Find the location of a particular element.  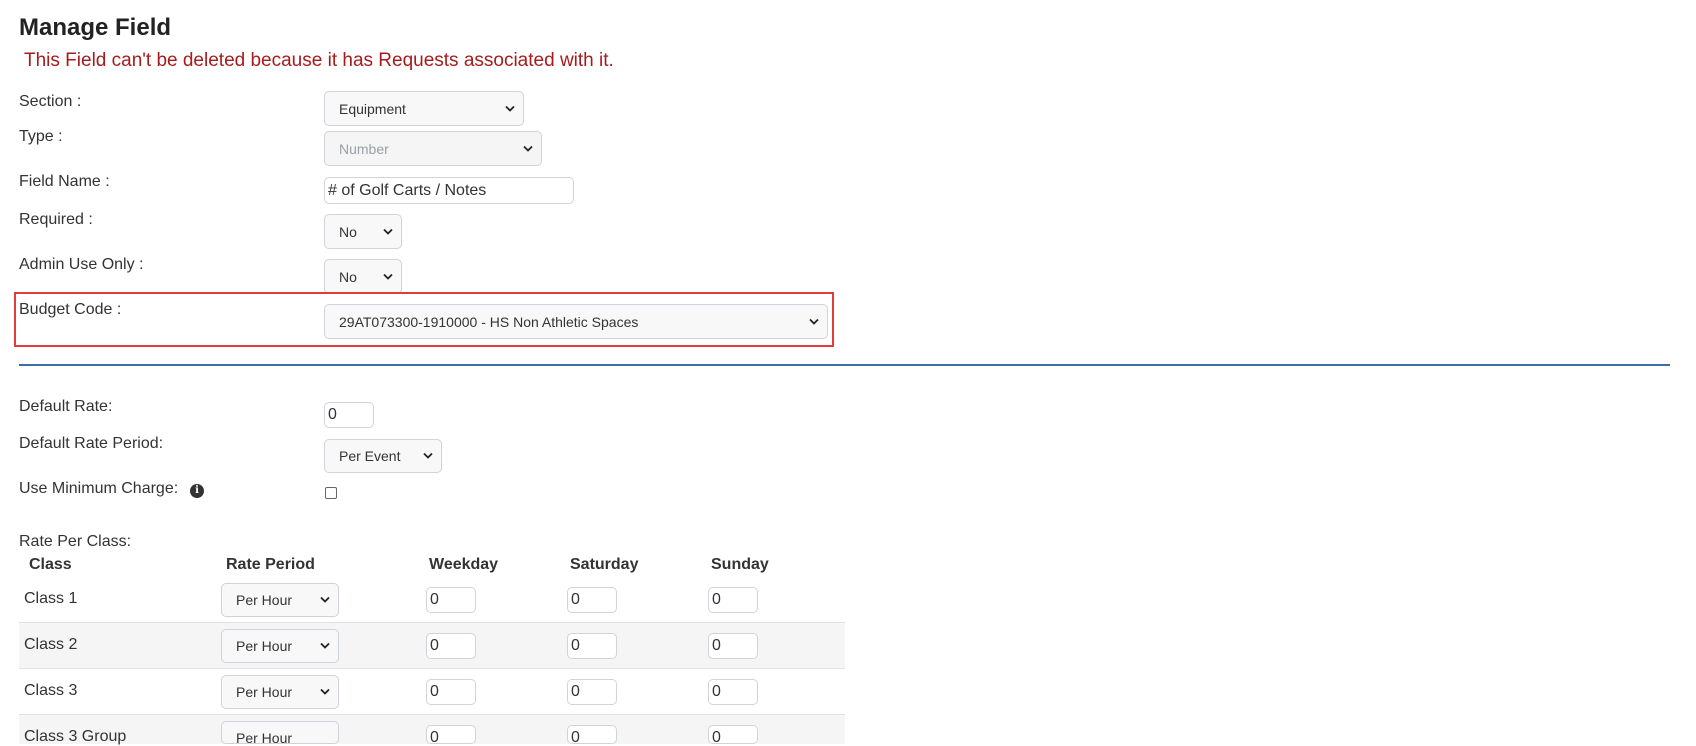

admin-use-only-select: No is located at coordinates (363, 276).